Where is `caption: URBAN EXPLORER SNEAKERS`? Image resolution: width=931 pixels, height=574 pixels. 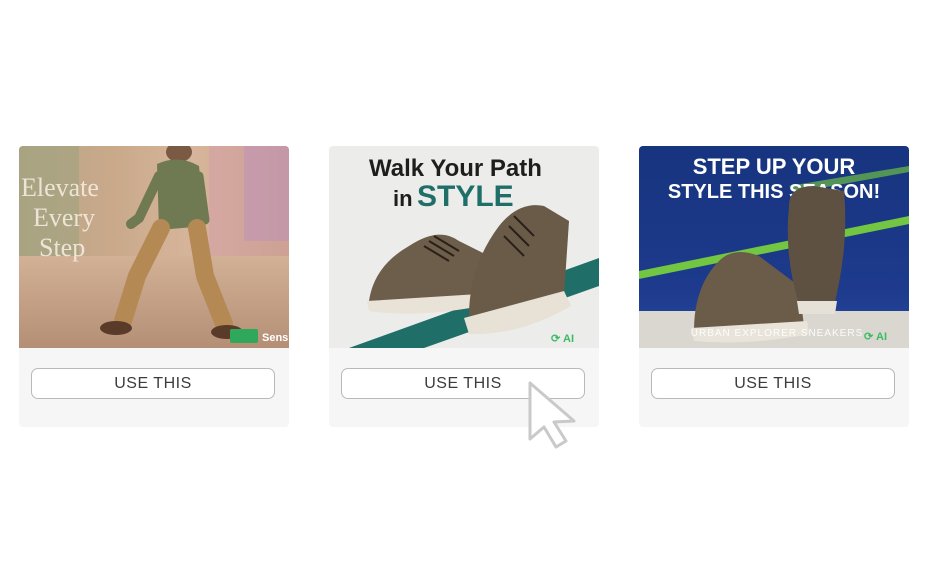
caption: URBAN EXPLORER SNEAKERS is located at coordinates (777, 333).